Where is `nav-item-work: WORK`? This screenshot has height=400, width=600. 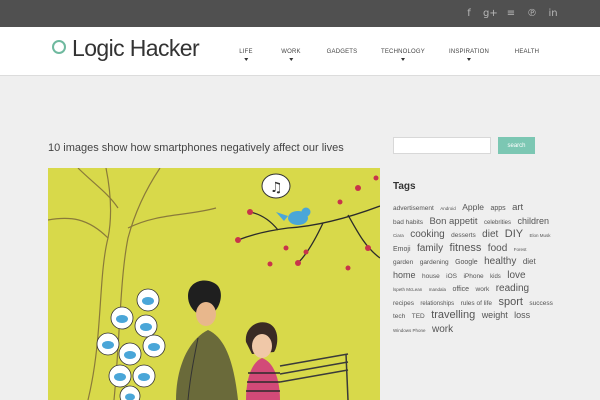 nav-item-work: WORK is located at coordinates (291, 55).